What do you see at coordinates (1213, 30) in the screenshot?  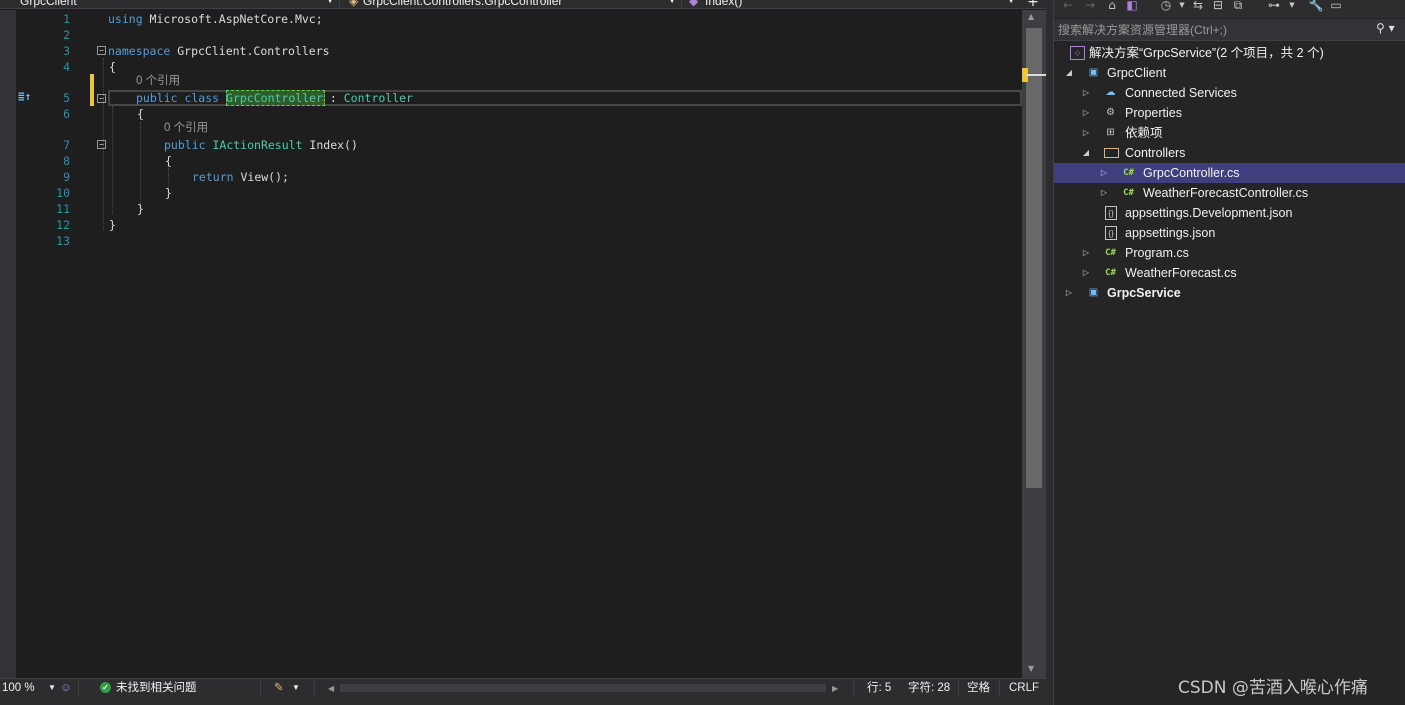 I see `solution-search-input` at bounding box center [1213, 30].